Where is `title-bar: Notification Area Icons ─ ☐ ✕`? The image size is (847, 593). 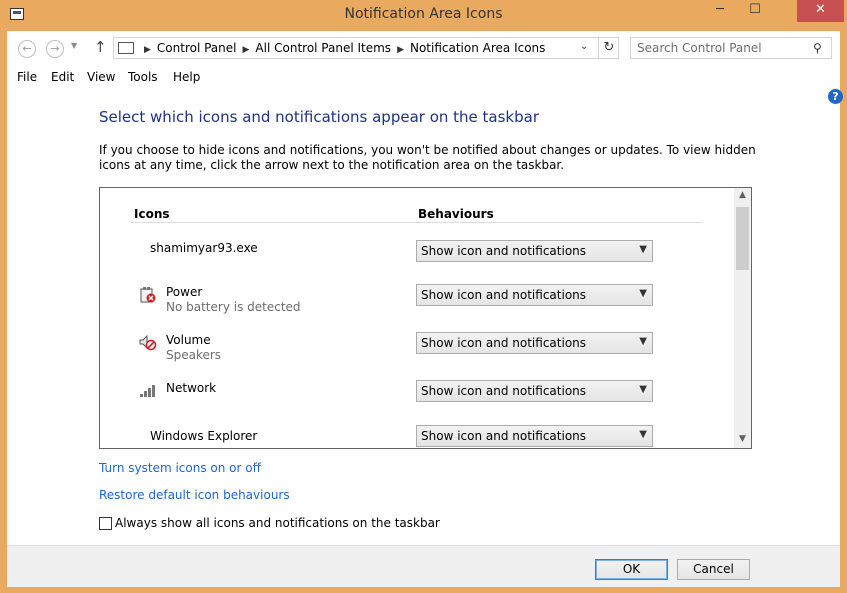 title-bar: Notification Area Icons ─ ☐ ✕ is located at coordinates (423, 15).